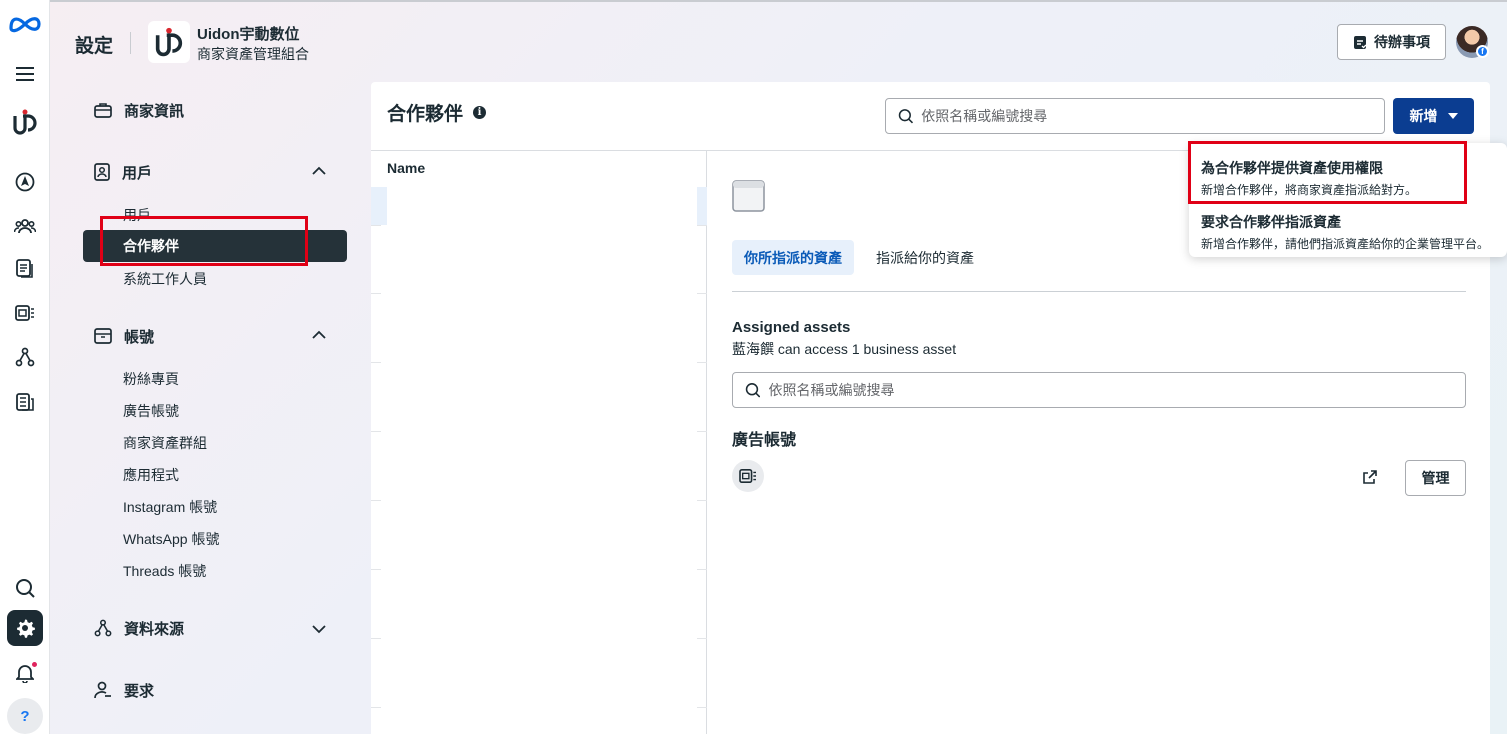 This screenshot has width=1507, height=734. I want to click on left-rail: ?, so click(25, 367).